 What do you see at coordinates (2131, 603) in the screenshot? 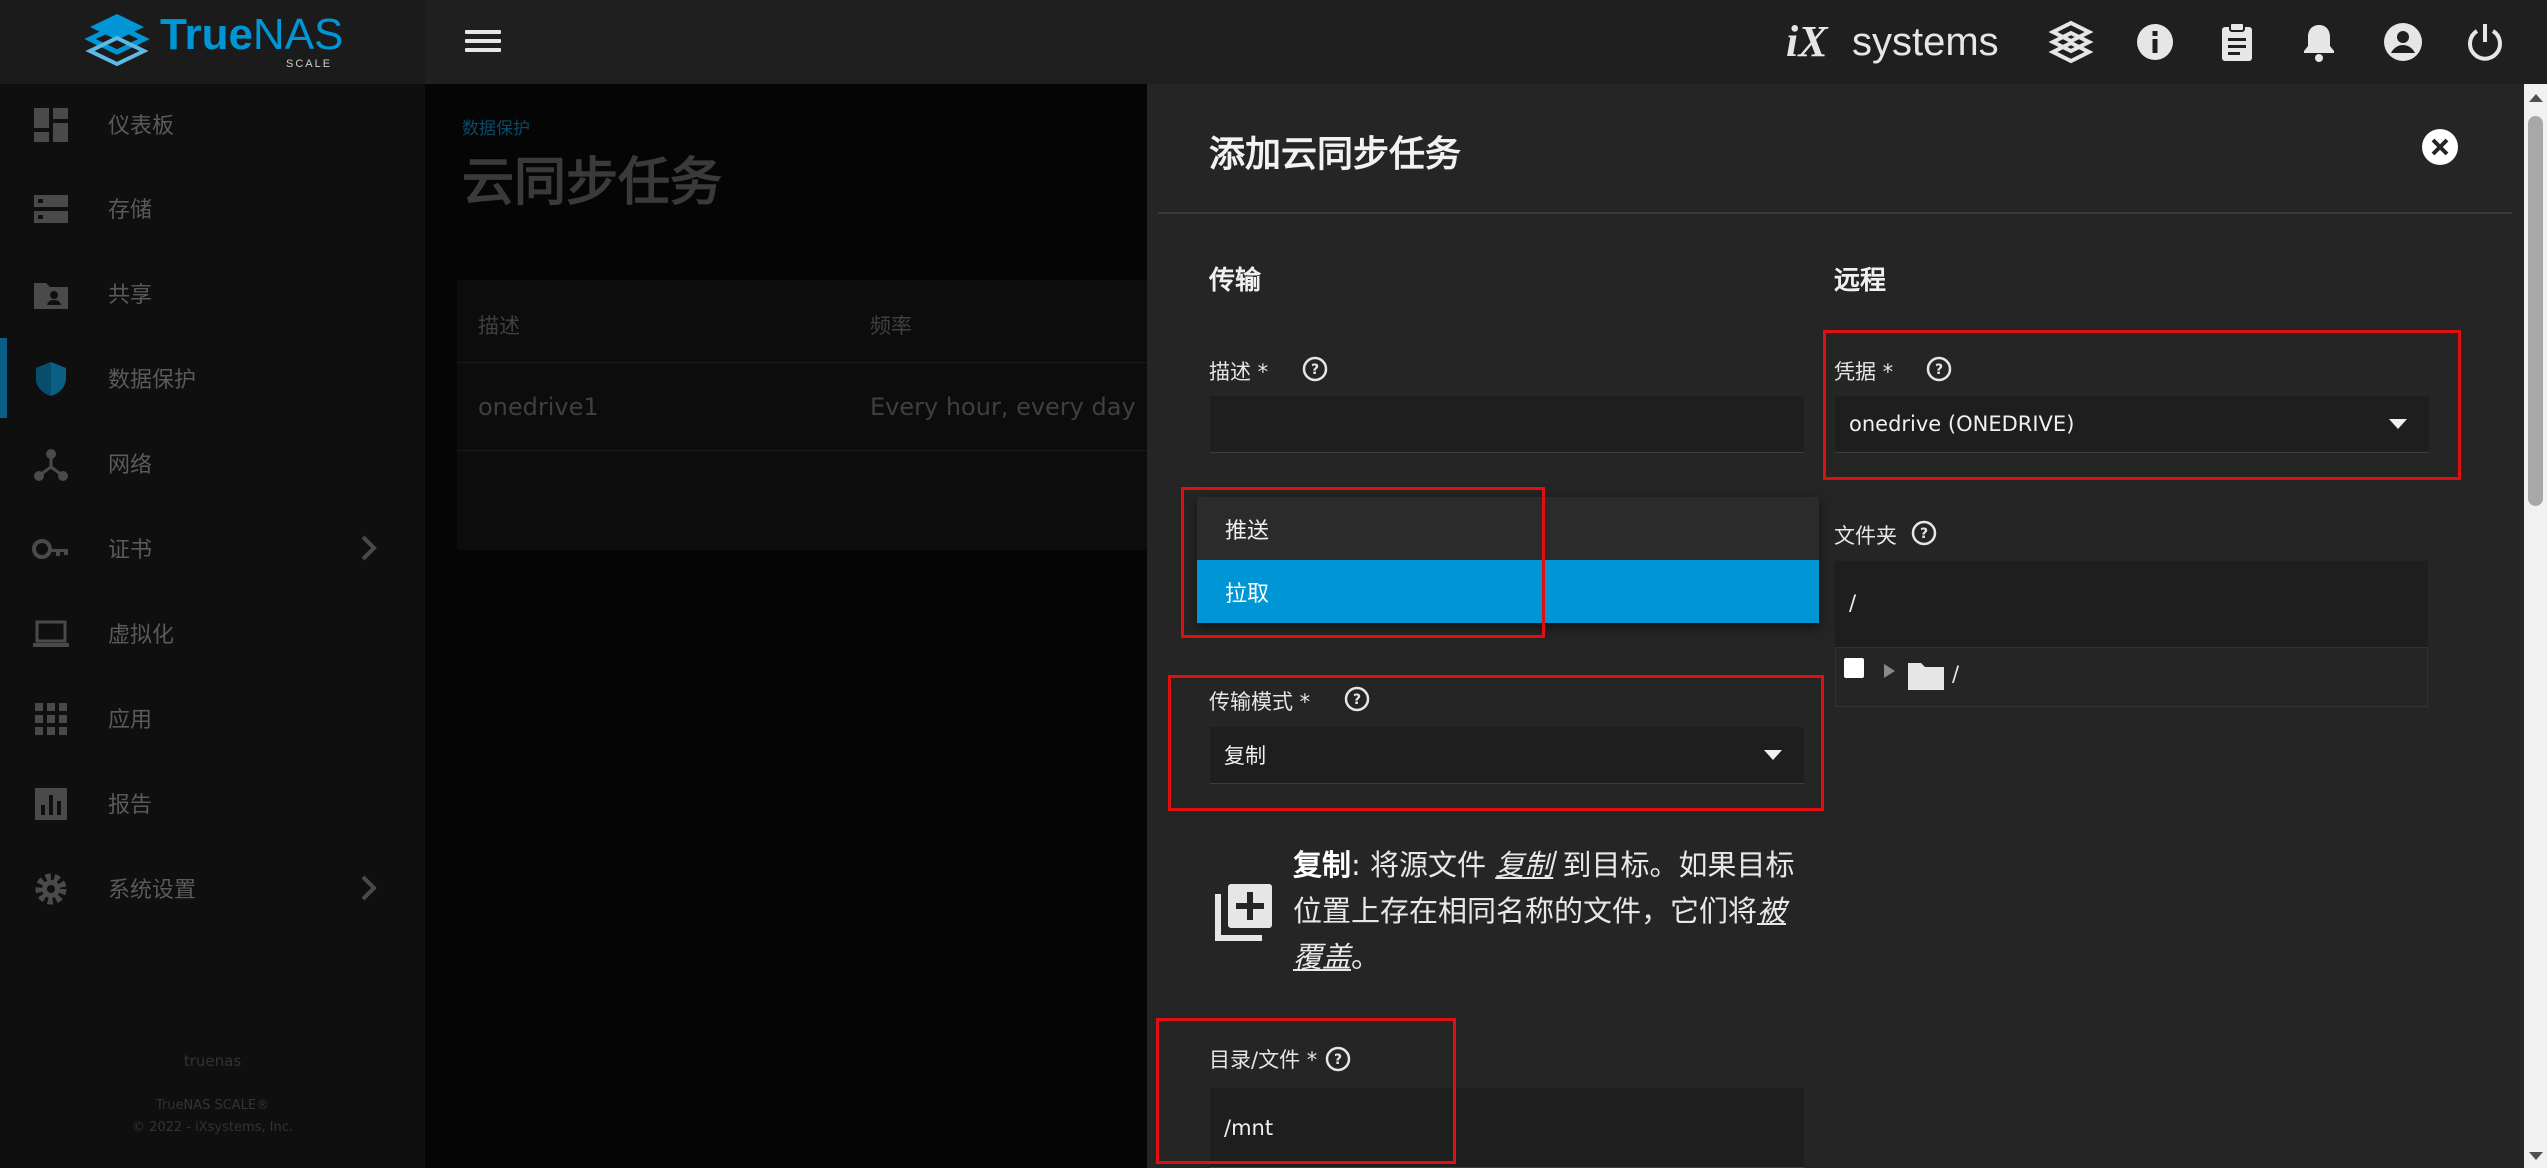
I see `folder-input: /` at bounding box center [2131, 603].